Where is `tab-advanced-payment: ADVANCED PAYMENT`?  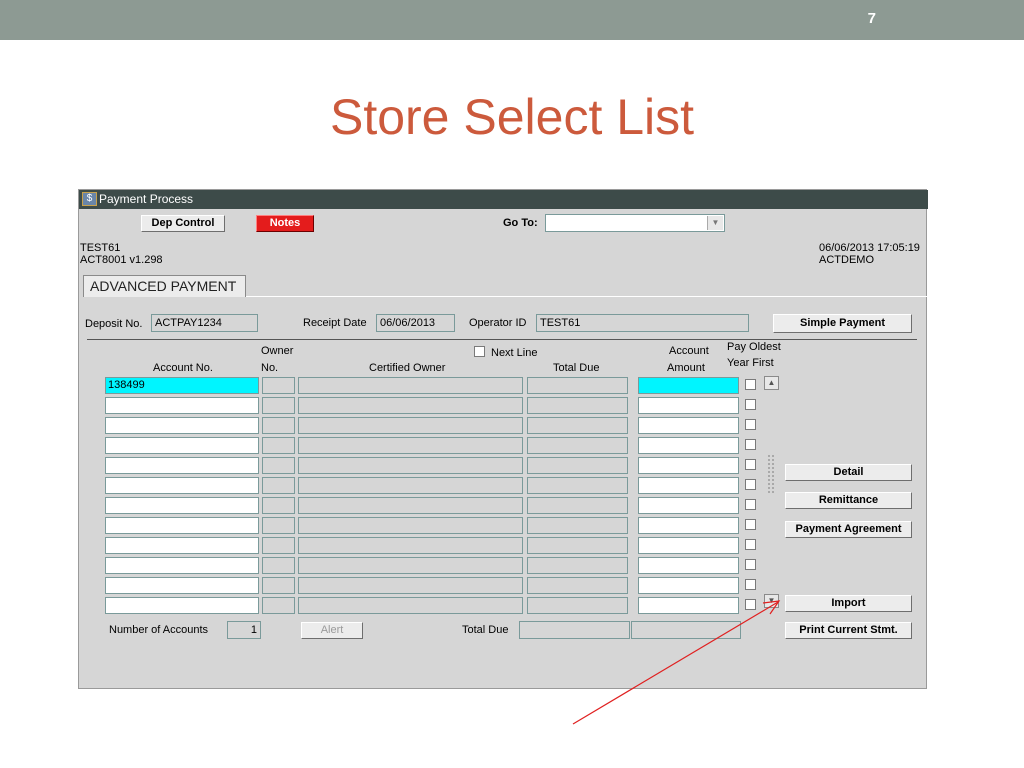
tab-advanced-payment: ADVANCED PAYMENT is located at coordinates (164, 286).